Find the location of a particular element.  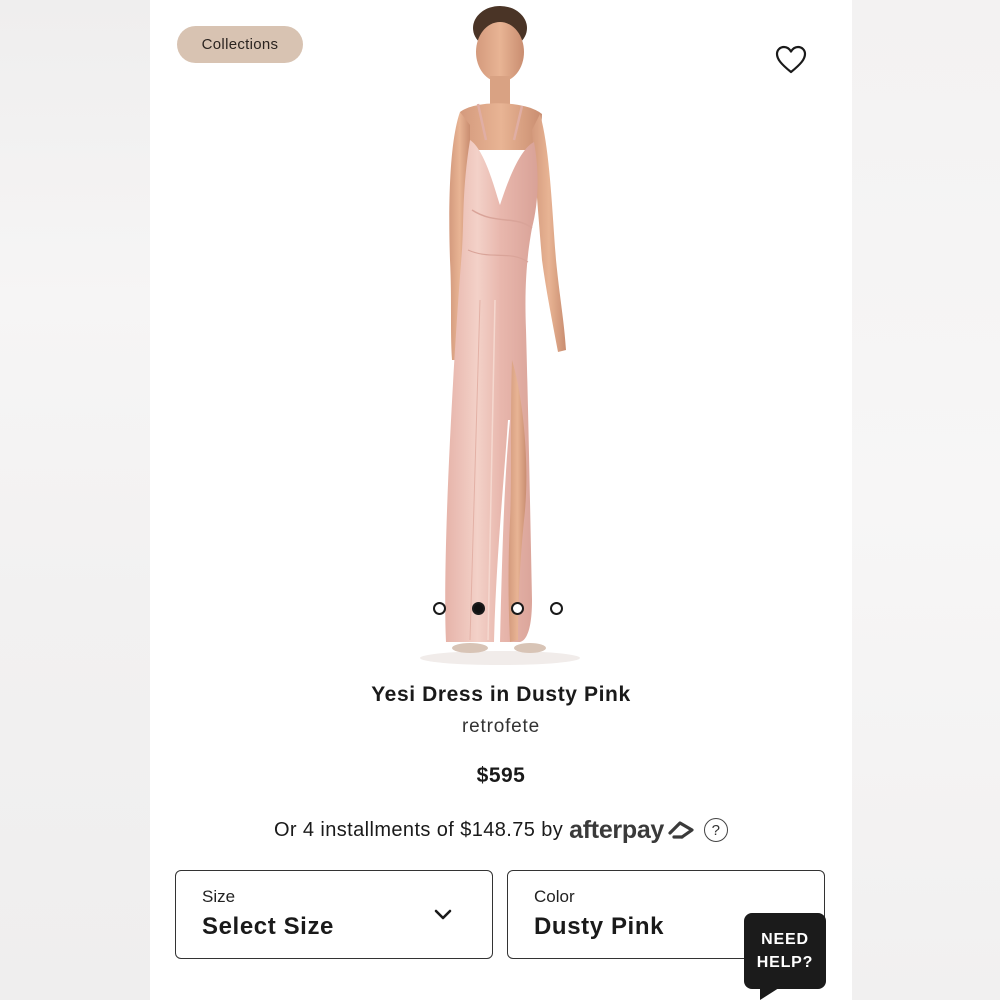

product-brand: retrofete is located at coordinates (501, 727).